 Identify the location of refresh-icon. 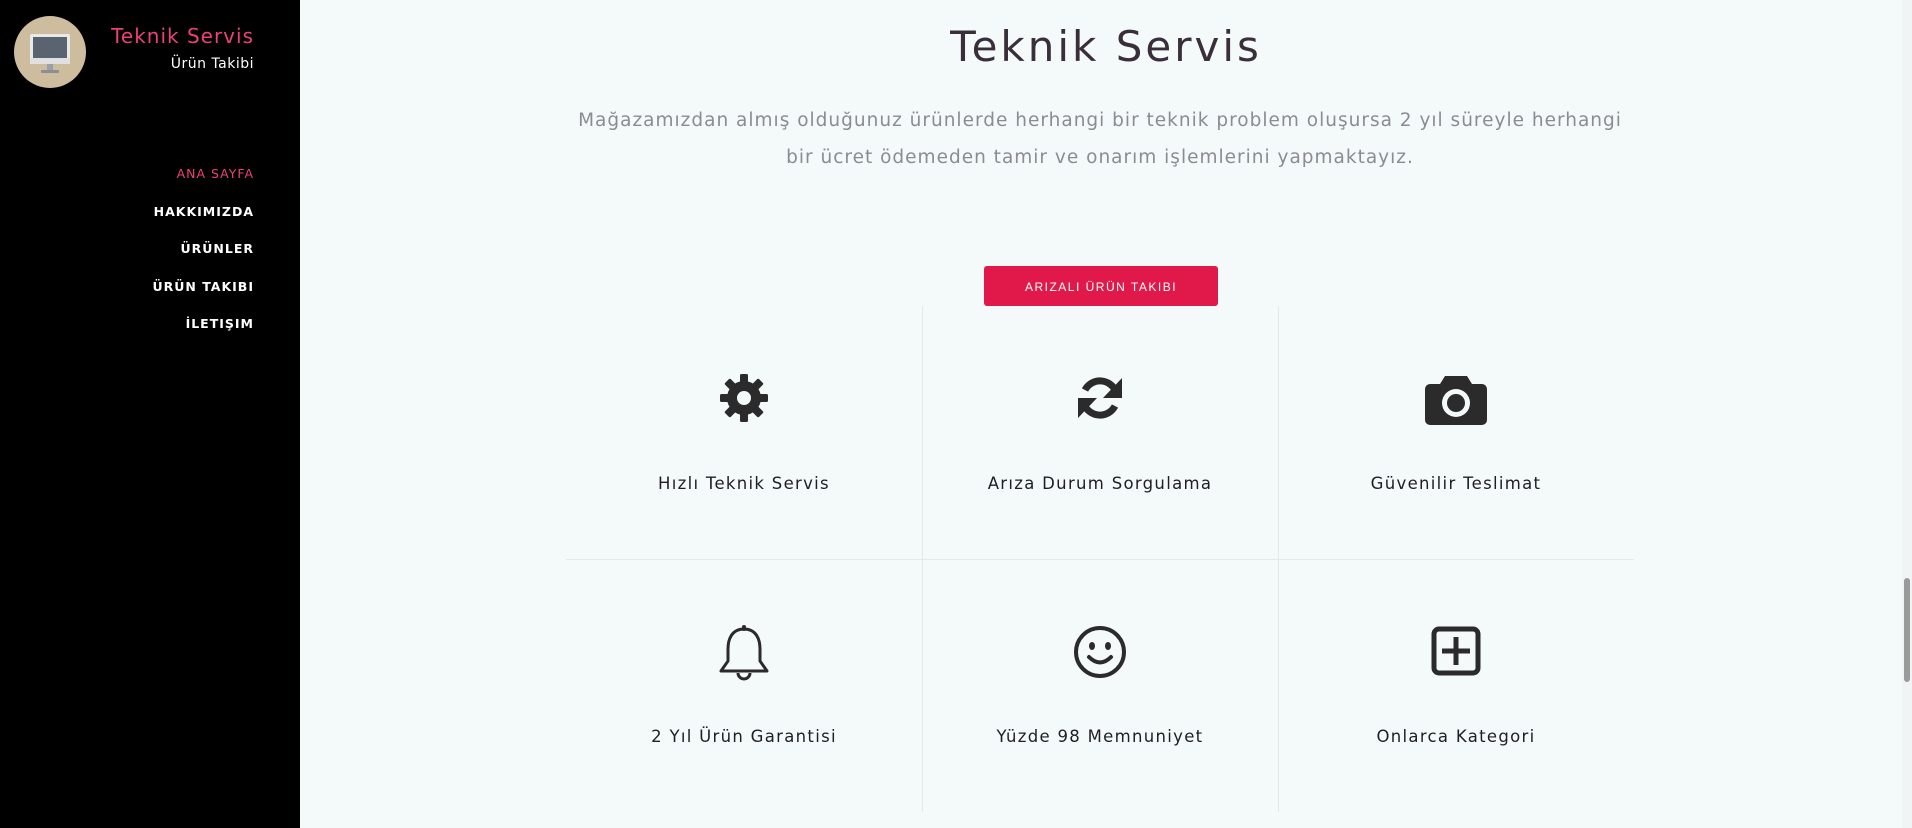
(1100, 398).